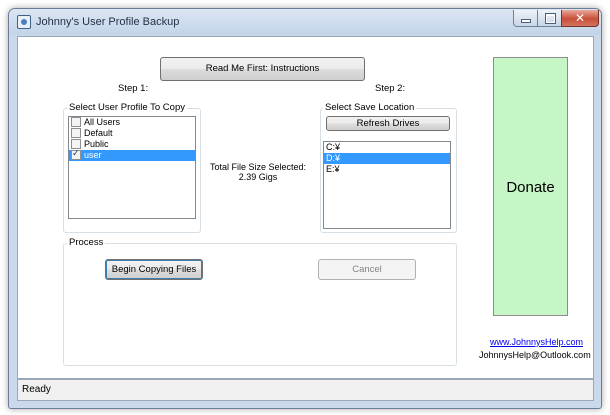 This screenshot has width=610, height=415. What do you see at coordinates (387, 158) in the screenshot?
I see `drive-item: D:¥` at bounding box center [387, 158].